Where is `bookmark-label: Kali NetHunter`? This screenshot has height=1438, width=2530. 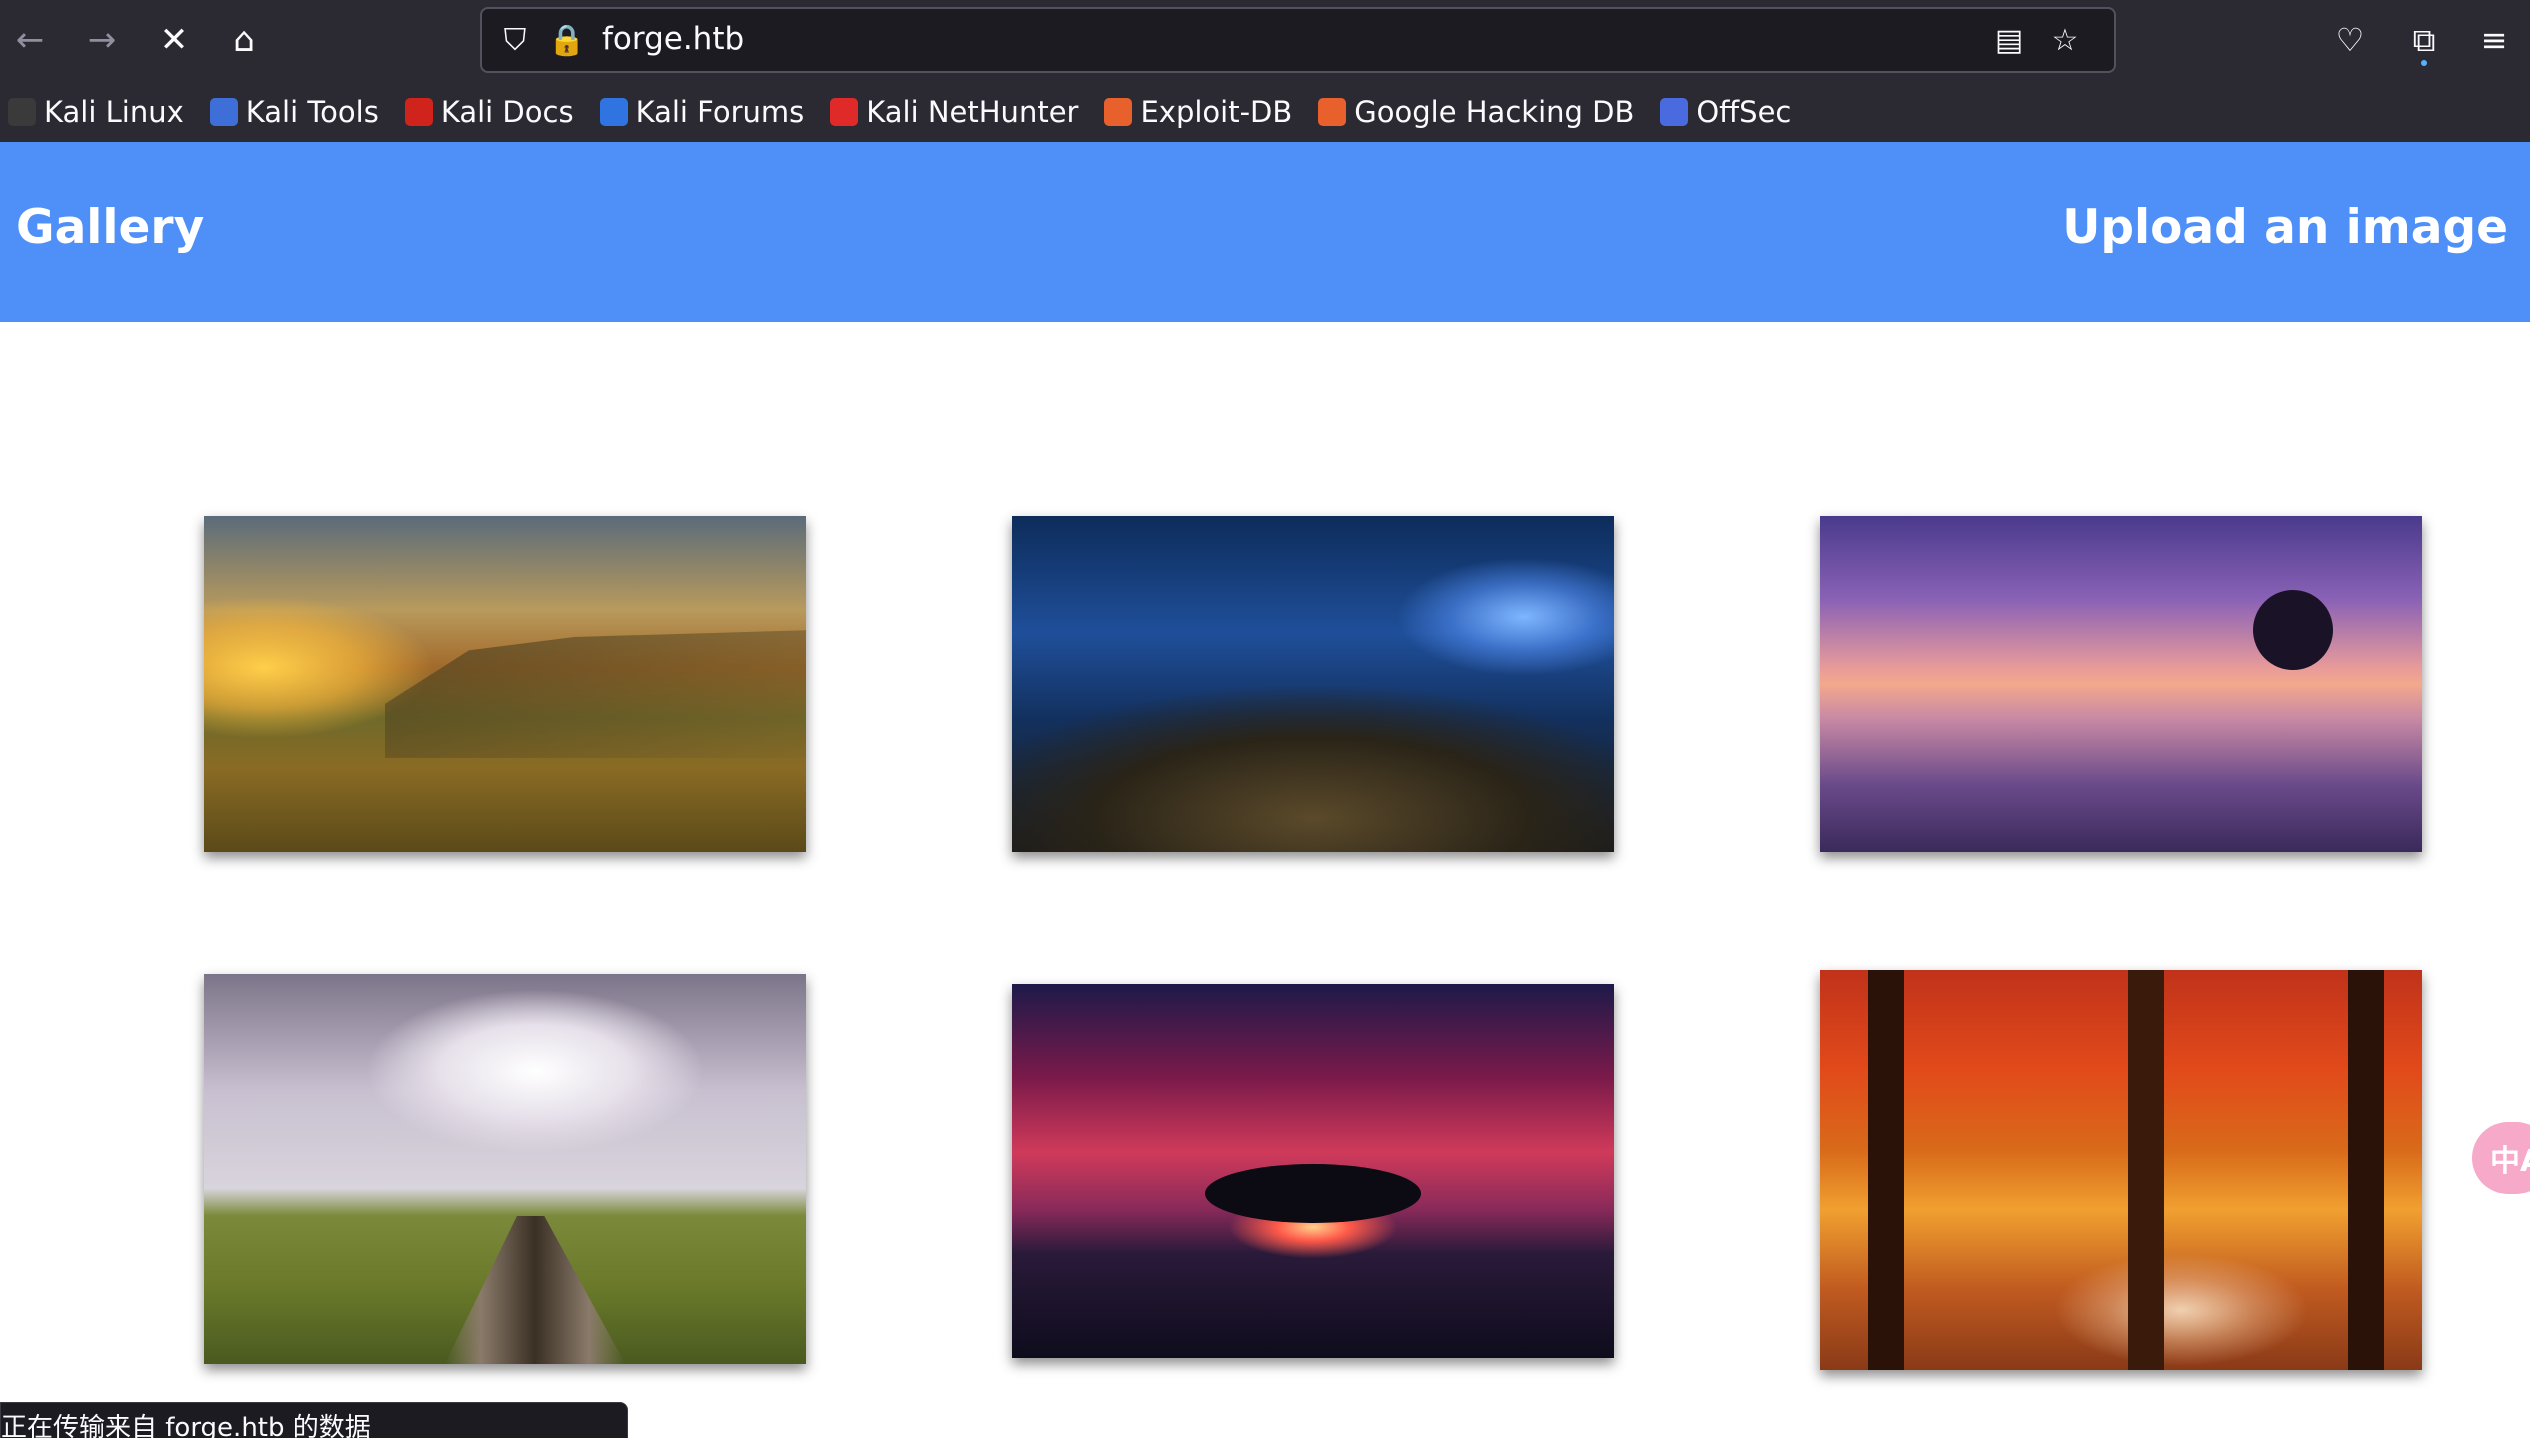
bookmark-label: Kali NetHunter is located at coordinates (972, 112).